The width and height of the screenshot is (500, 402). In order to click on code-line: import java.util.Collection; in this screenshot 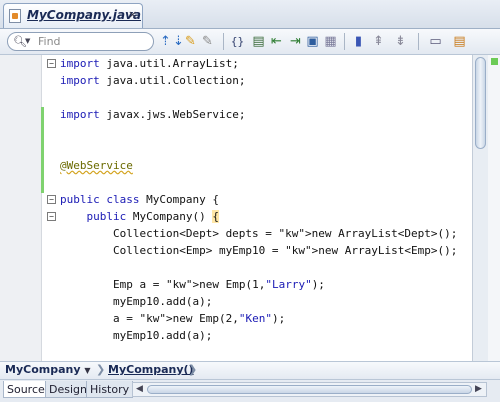, I will do `click(153, 80)`.